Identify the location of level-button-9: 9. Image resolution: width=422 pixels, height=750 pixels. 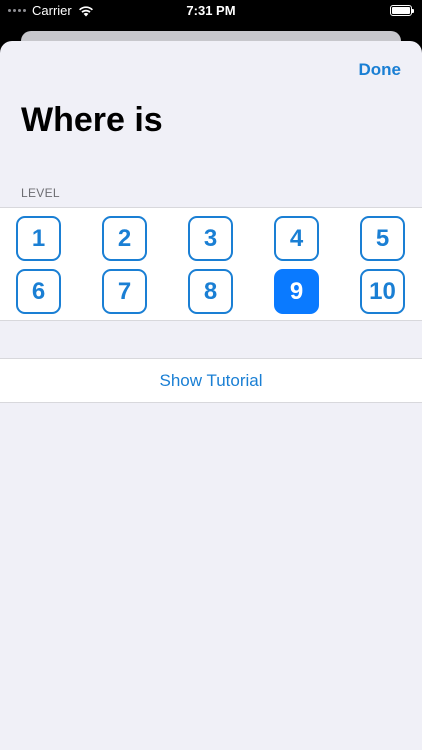
(296, 291).